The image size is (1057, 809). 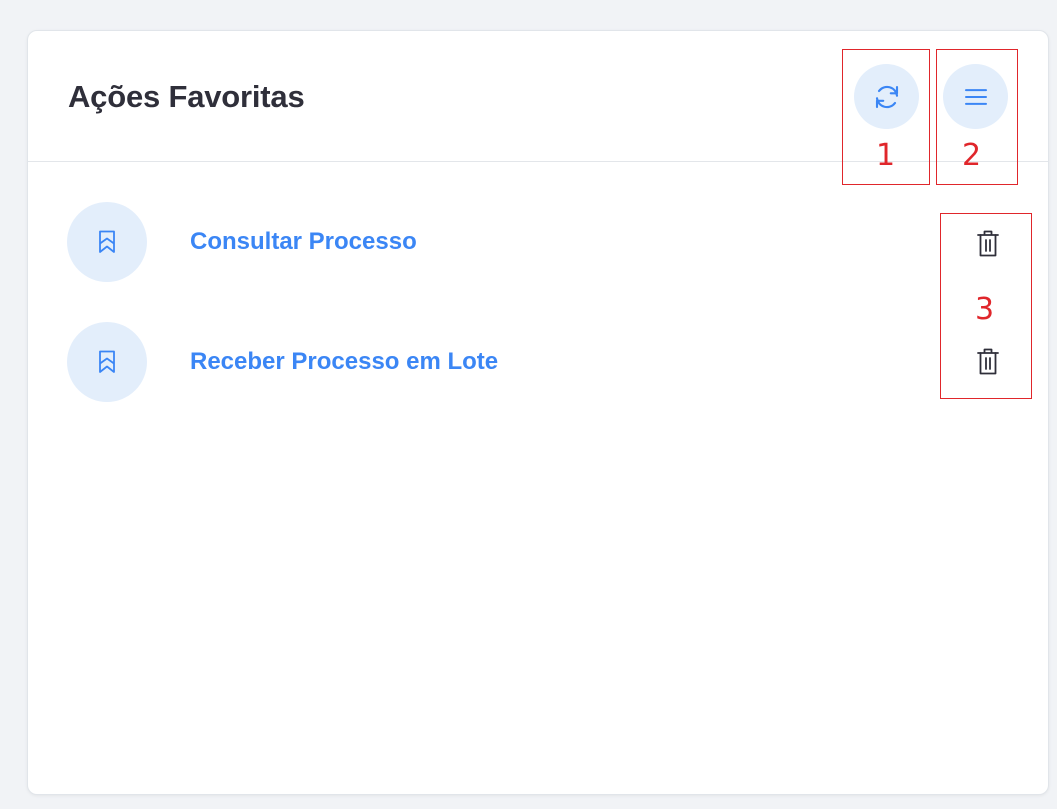 What do you see at coordinates (985, 309) in the screenshot?
I see `annotation-number-3: 3` at bounding box center [985, 309].